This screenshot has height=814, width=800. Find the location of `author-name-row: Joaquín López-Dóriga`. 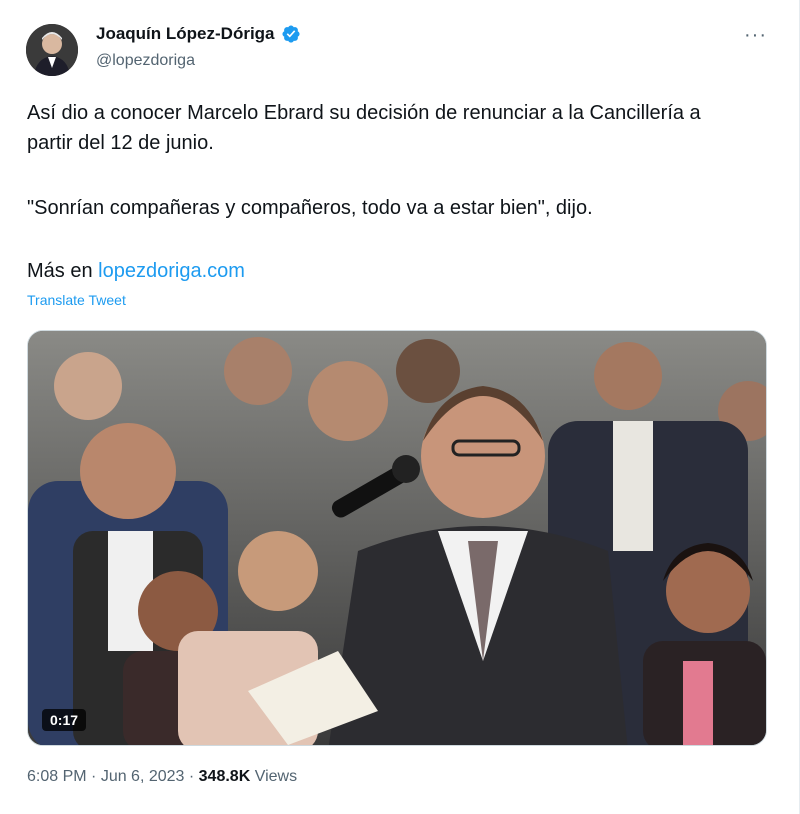

author-name-row: Joaquín López-Dóriga is located at coordinates (198, 34).